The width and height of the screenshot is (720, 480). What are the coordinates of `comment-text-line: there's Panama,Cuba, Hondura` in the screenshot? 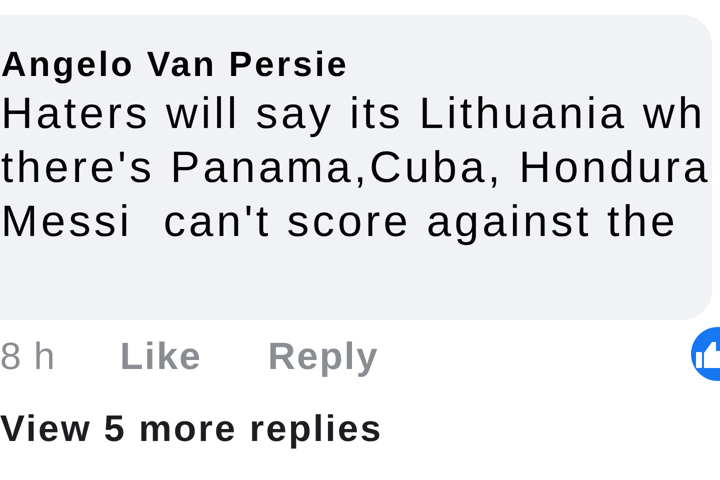 It's located at (356, 168).